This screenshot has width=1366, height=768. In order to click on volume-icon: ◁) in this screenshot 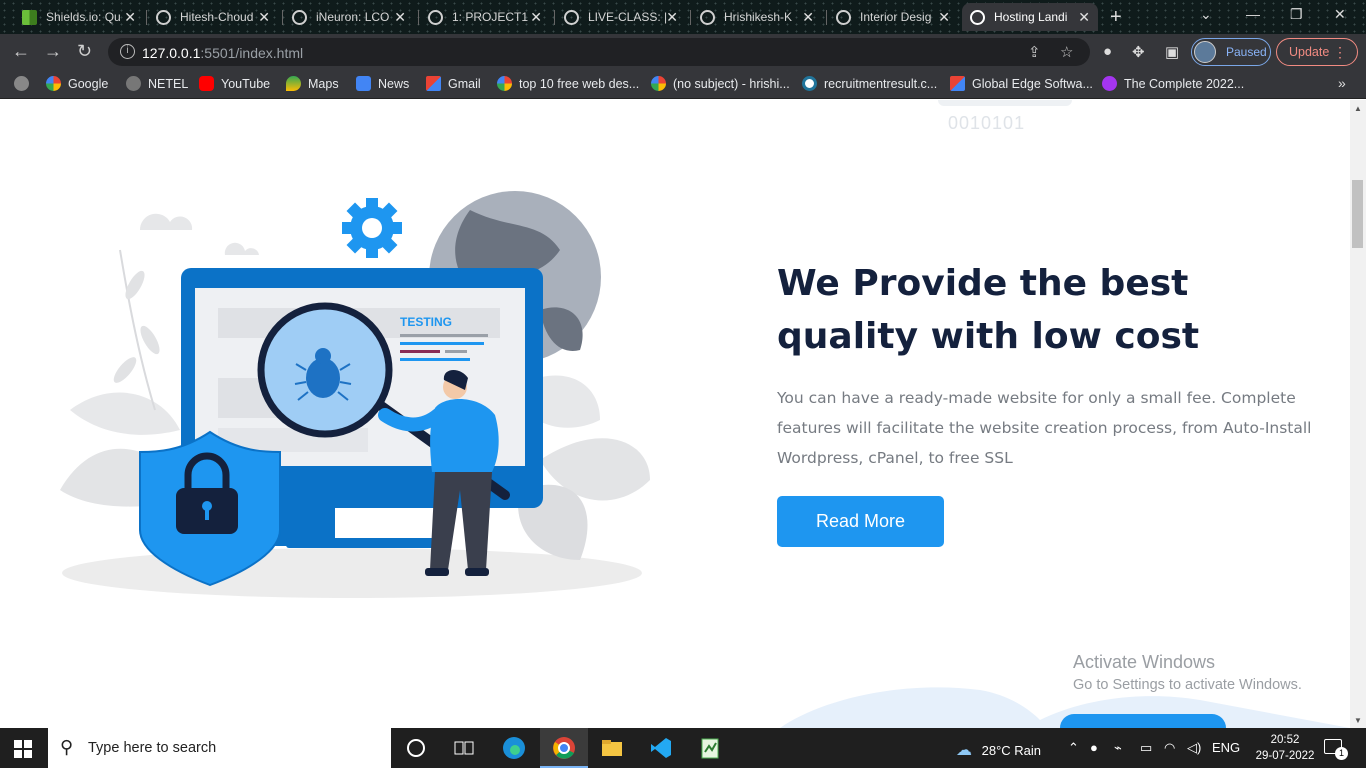, I will do `click(1194, 748)`.